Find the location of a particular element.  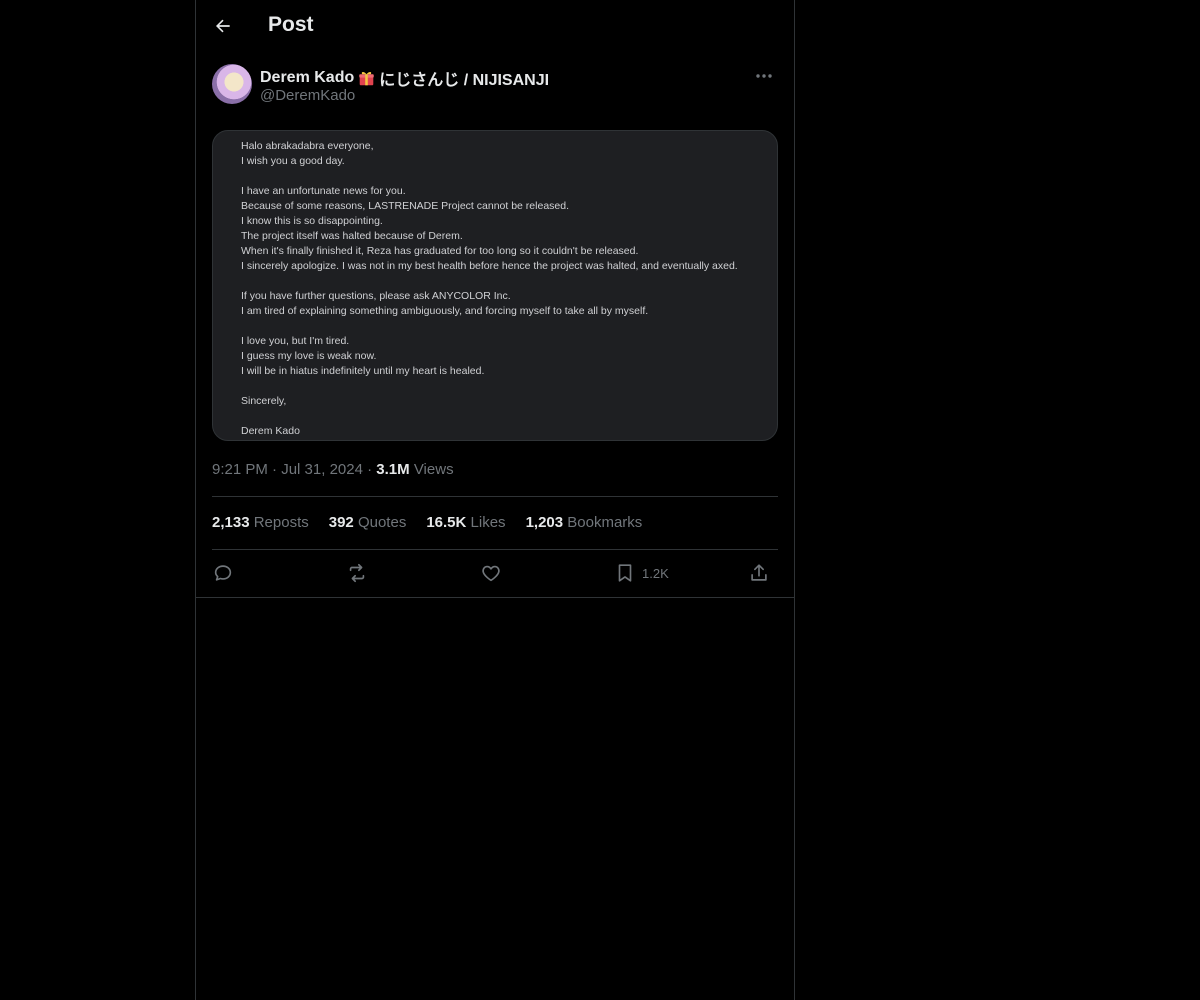

bookmark-icon is located at coordinates (625, 573).